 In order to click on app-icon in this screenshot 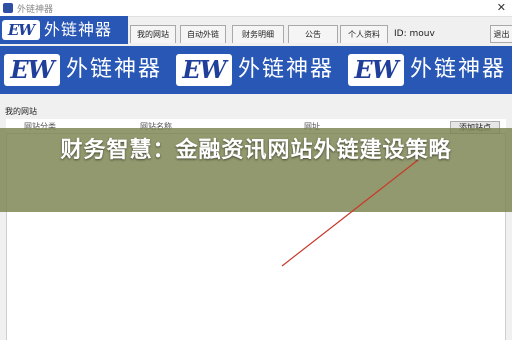, I will do `click(8, 8)`.